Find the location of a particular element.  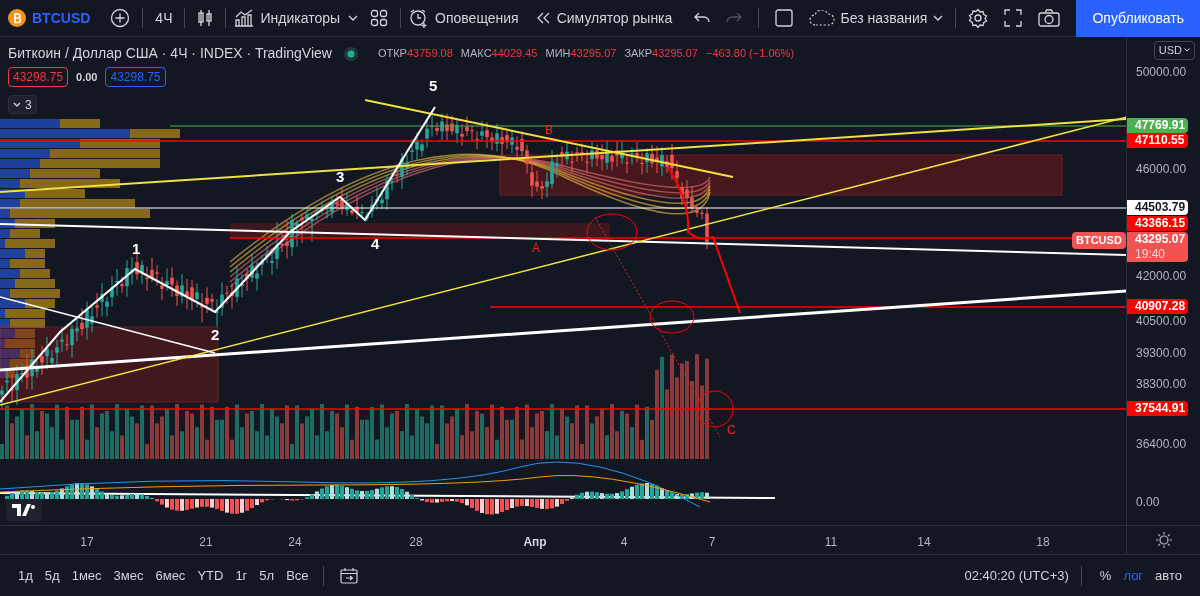

range-button: Все is located at coordinates (297, 575).